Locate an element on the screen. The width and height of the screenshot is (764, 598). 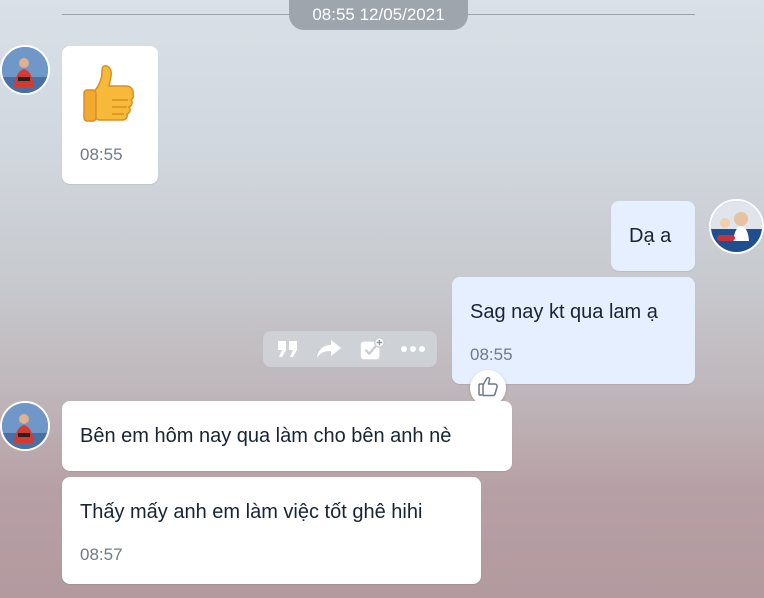
thumbs-up-outline-icon is located at coordinates (488, 388).